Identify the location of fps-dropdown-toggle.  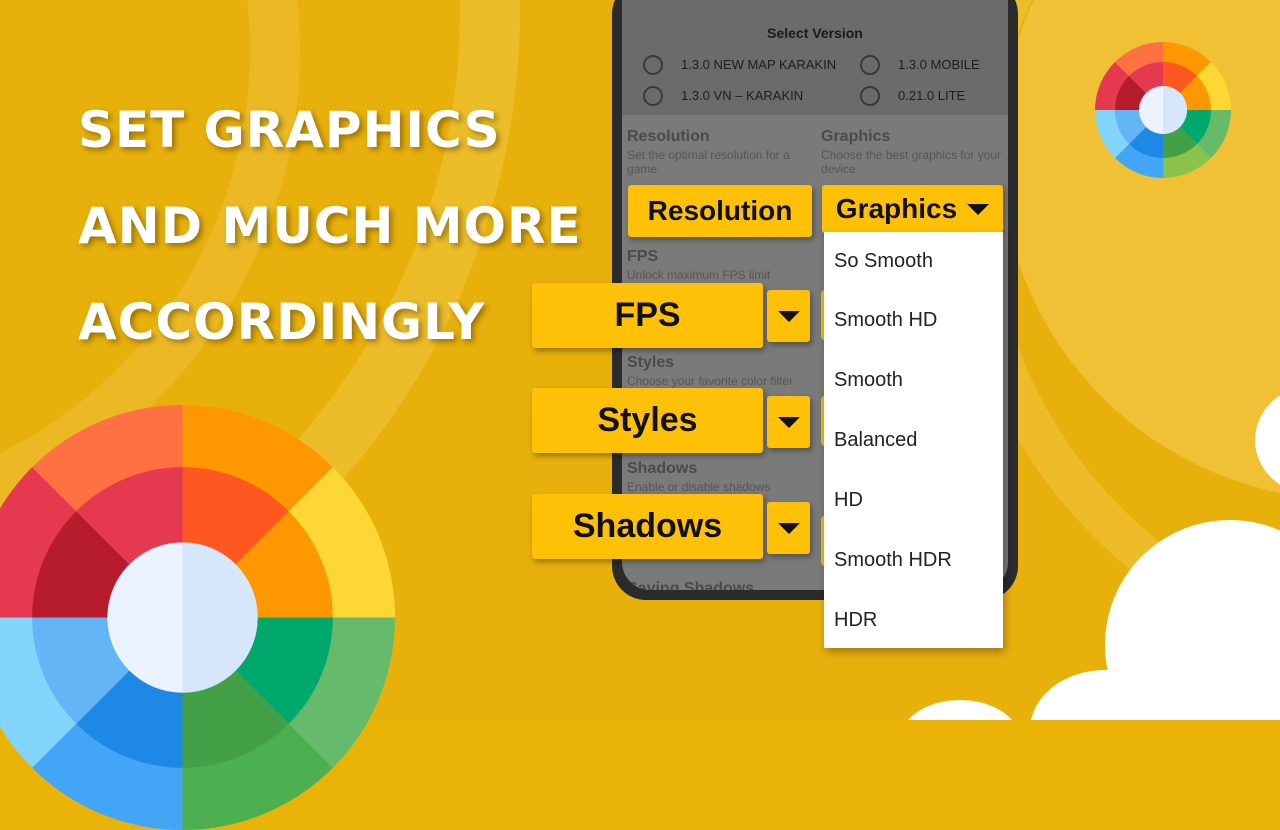
(788, 316).